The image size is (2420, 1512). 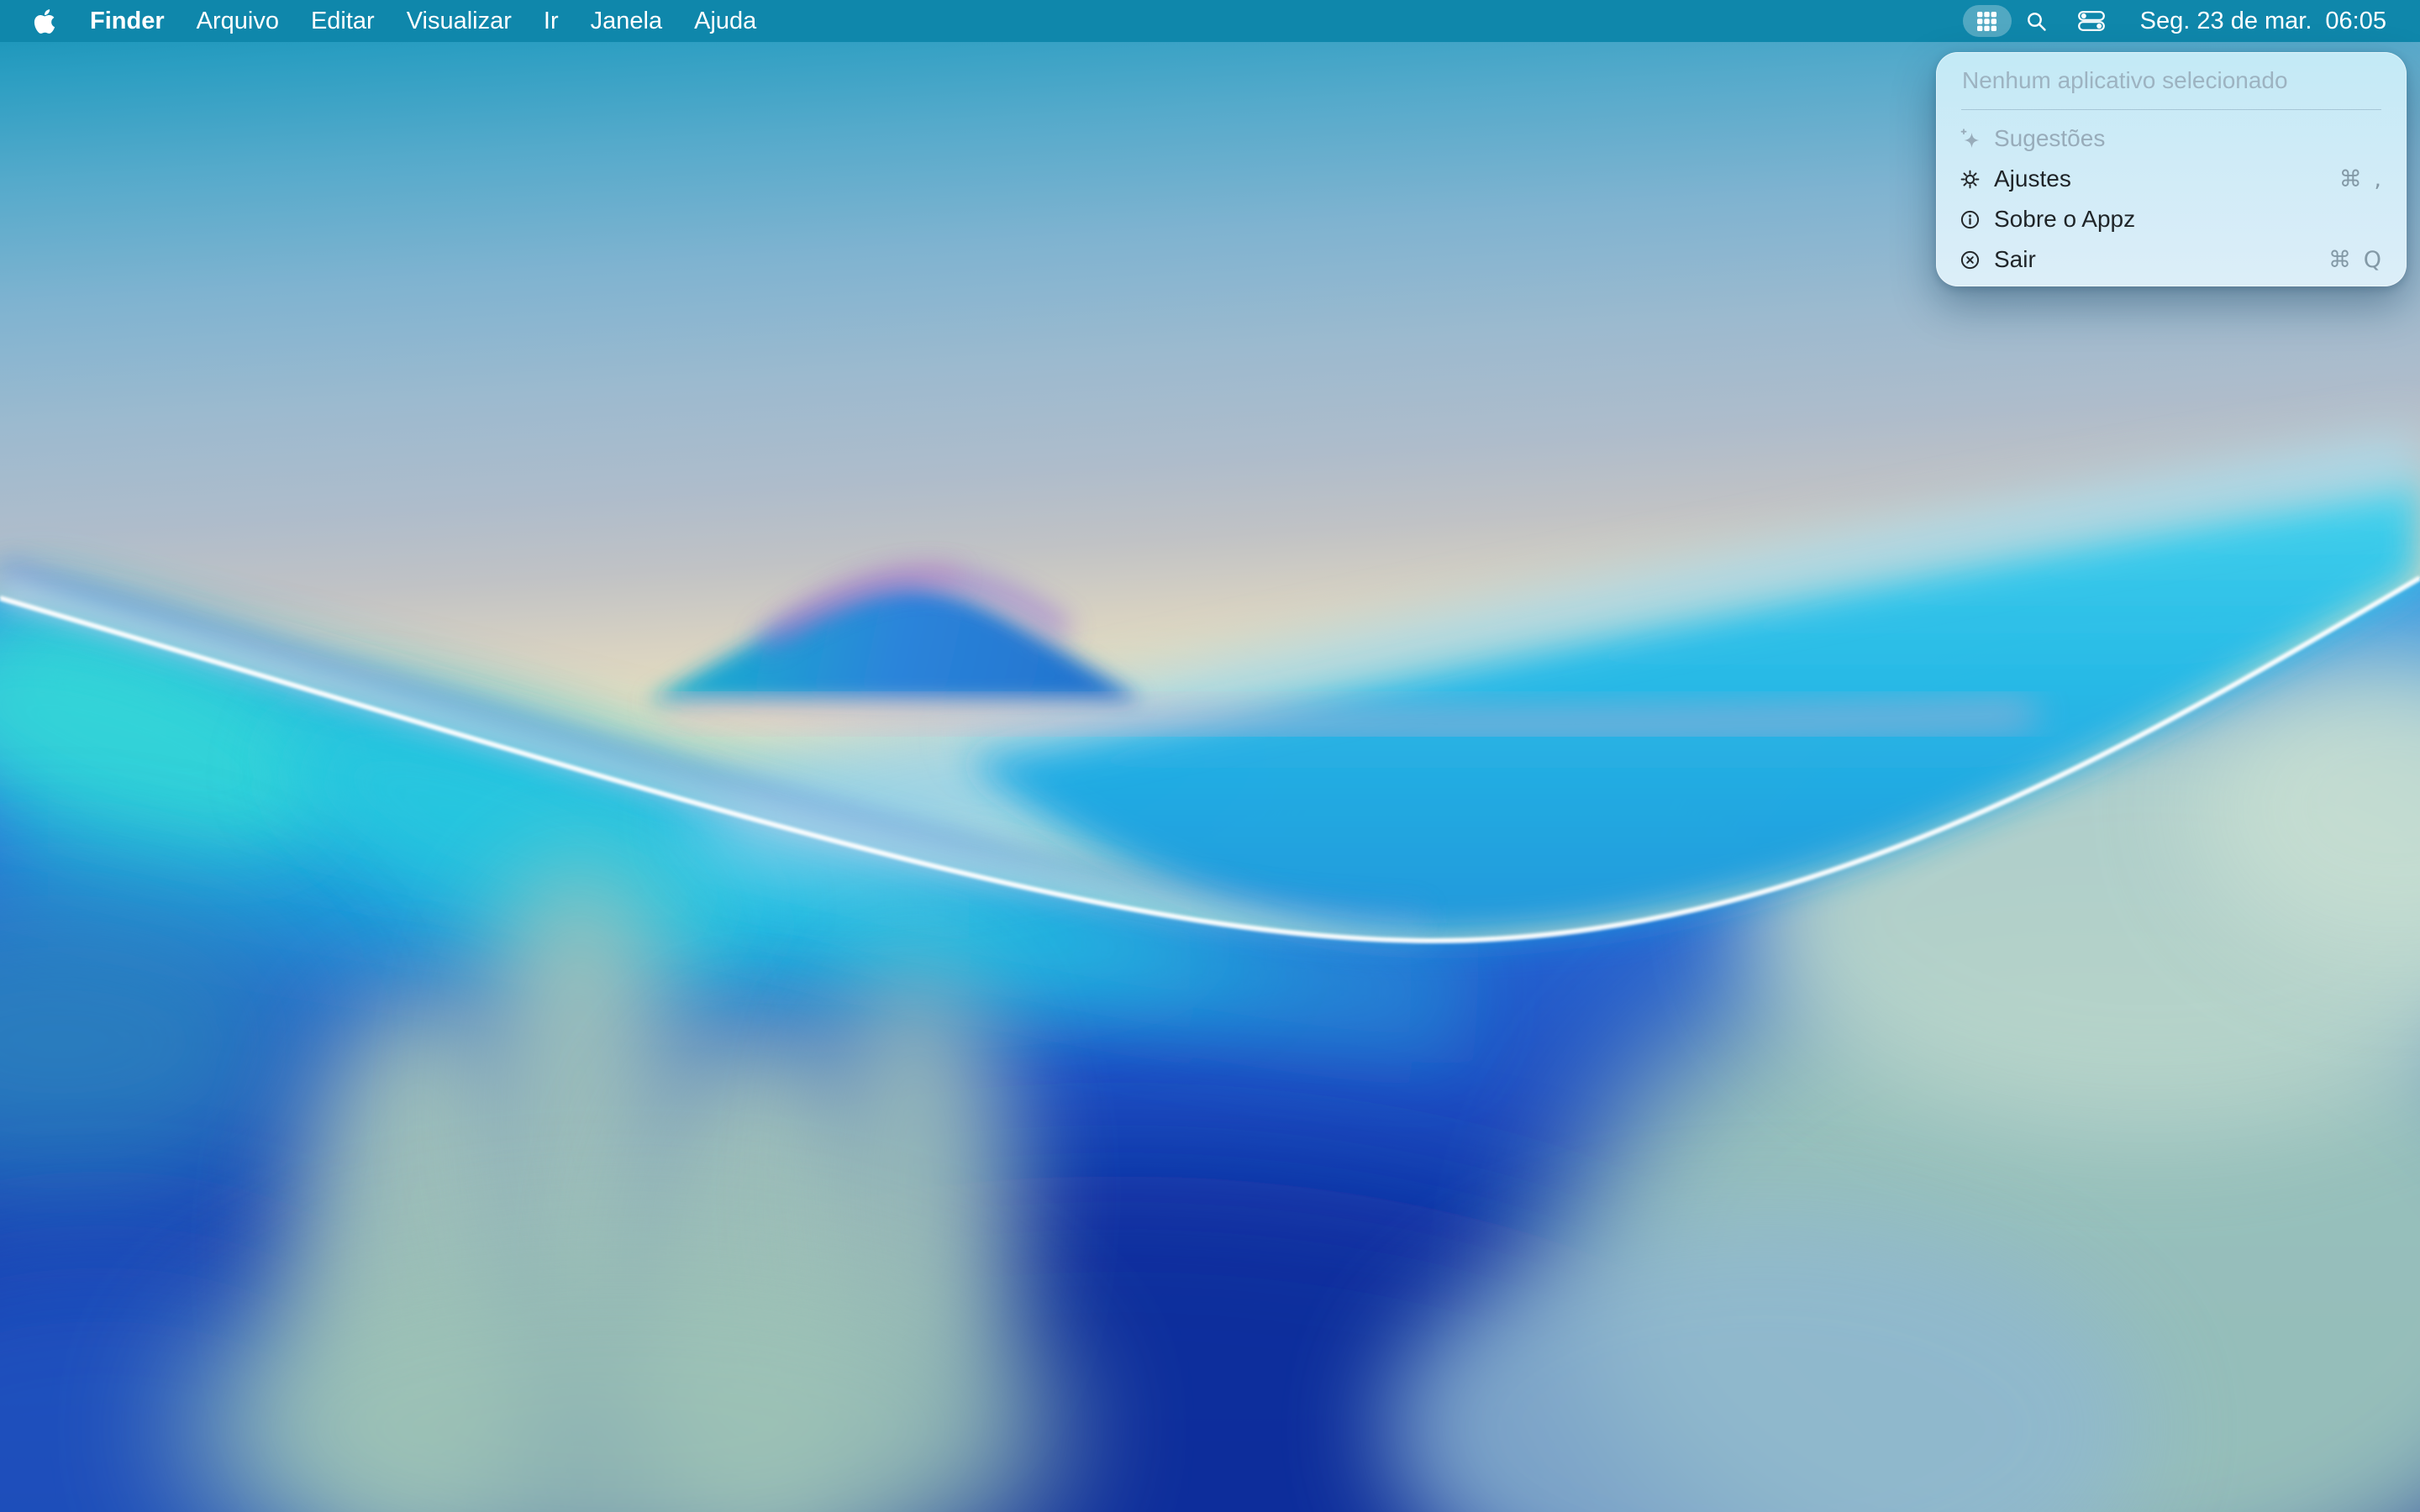 I want to click on menu-bar-item-label: Visualizar, so click(x=459, y=20).